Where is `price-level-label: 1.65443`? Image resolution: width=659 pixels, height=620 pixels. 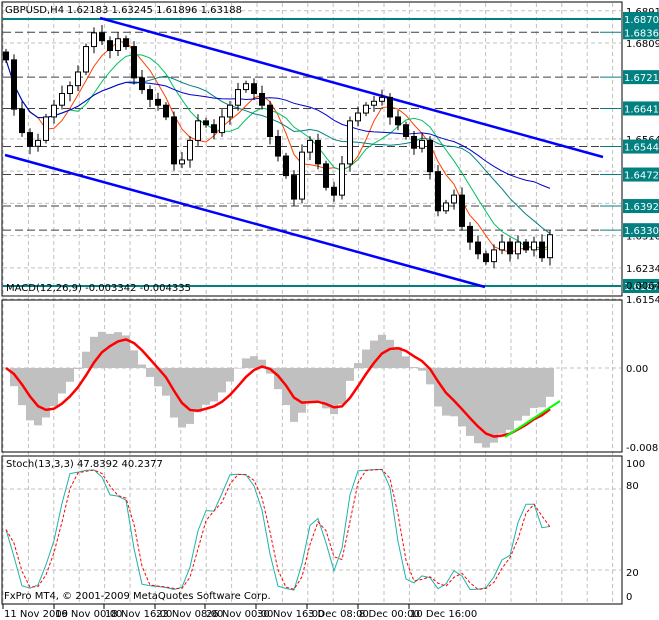 price-level-label: 1.65443 is located at coordinates (641, 148).